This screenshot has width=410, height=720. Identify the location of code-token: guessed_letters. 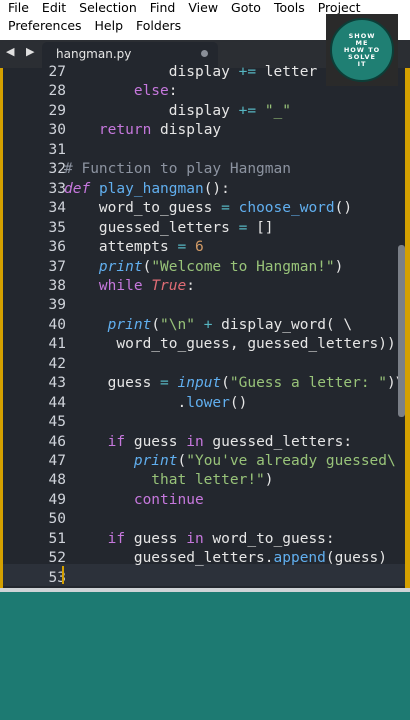
(151, 227).